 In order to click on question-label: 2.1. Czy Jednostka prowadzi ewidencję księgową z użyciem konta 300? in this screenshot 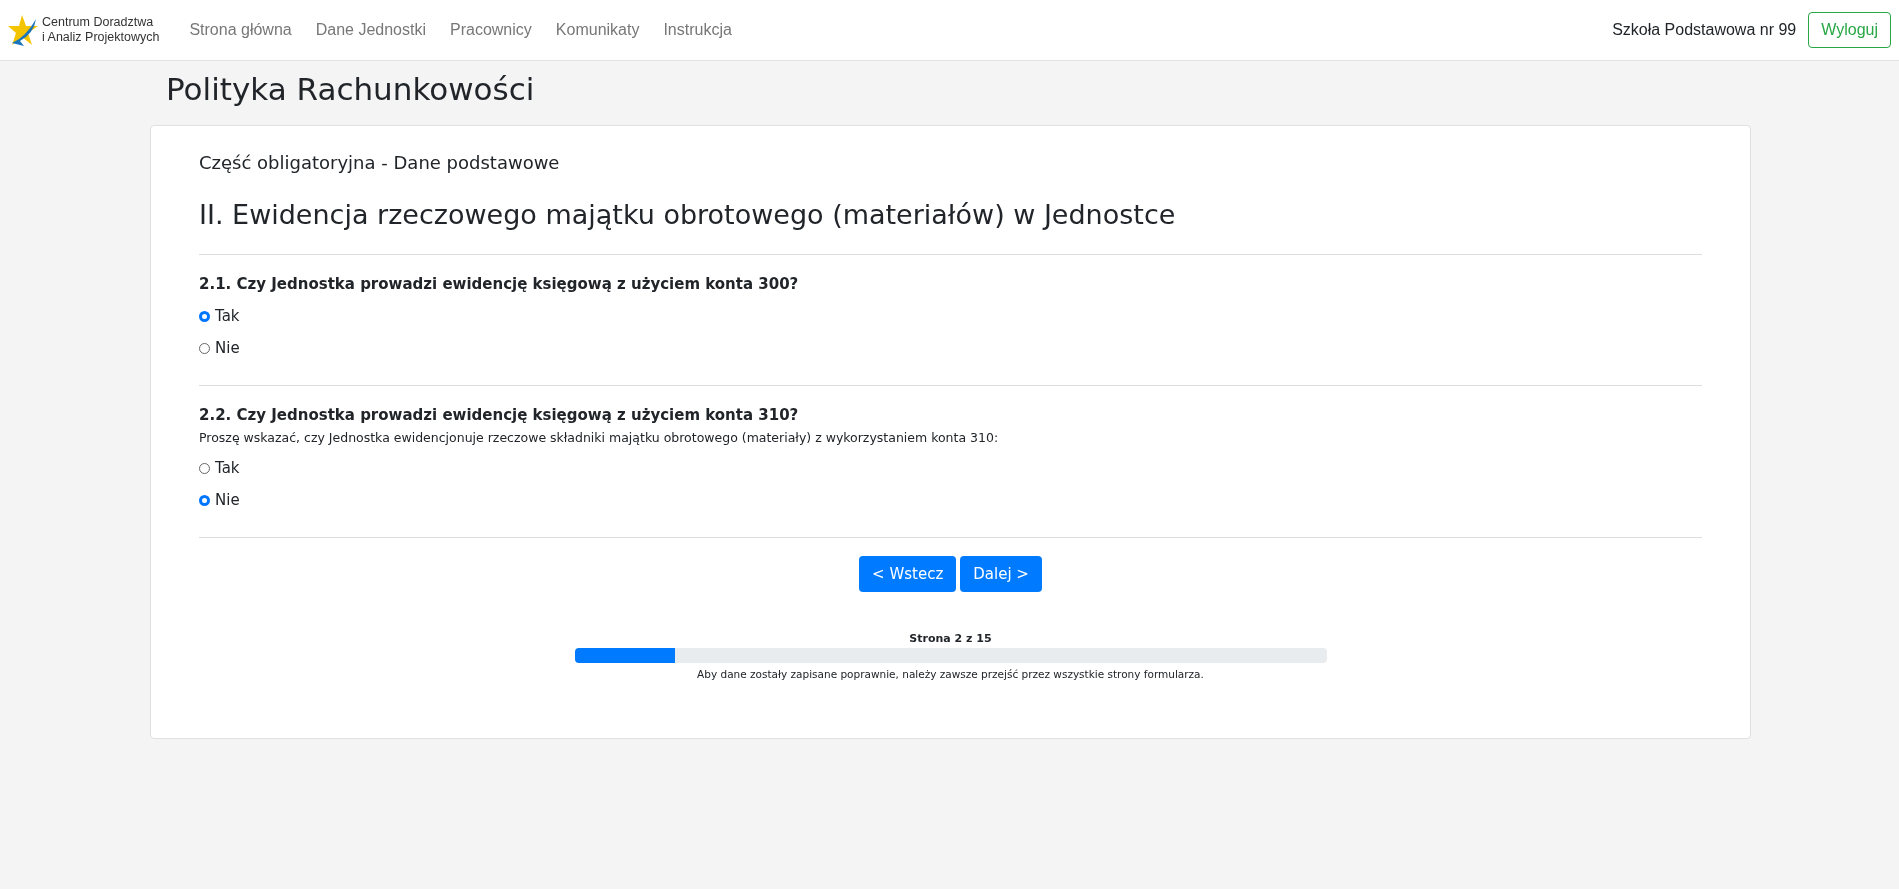, I will do `click(499, 284)`.